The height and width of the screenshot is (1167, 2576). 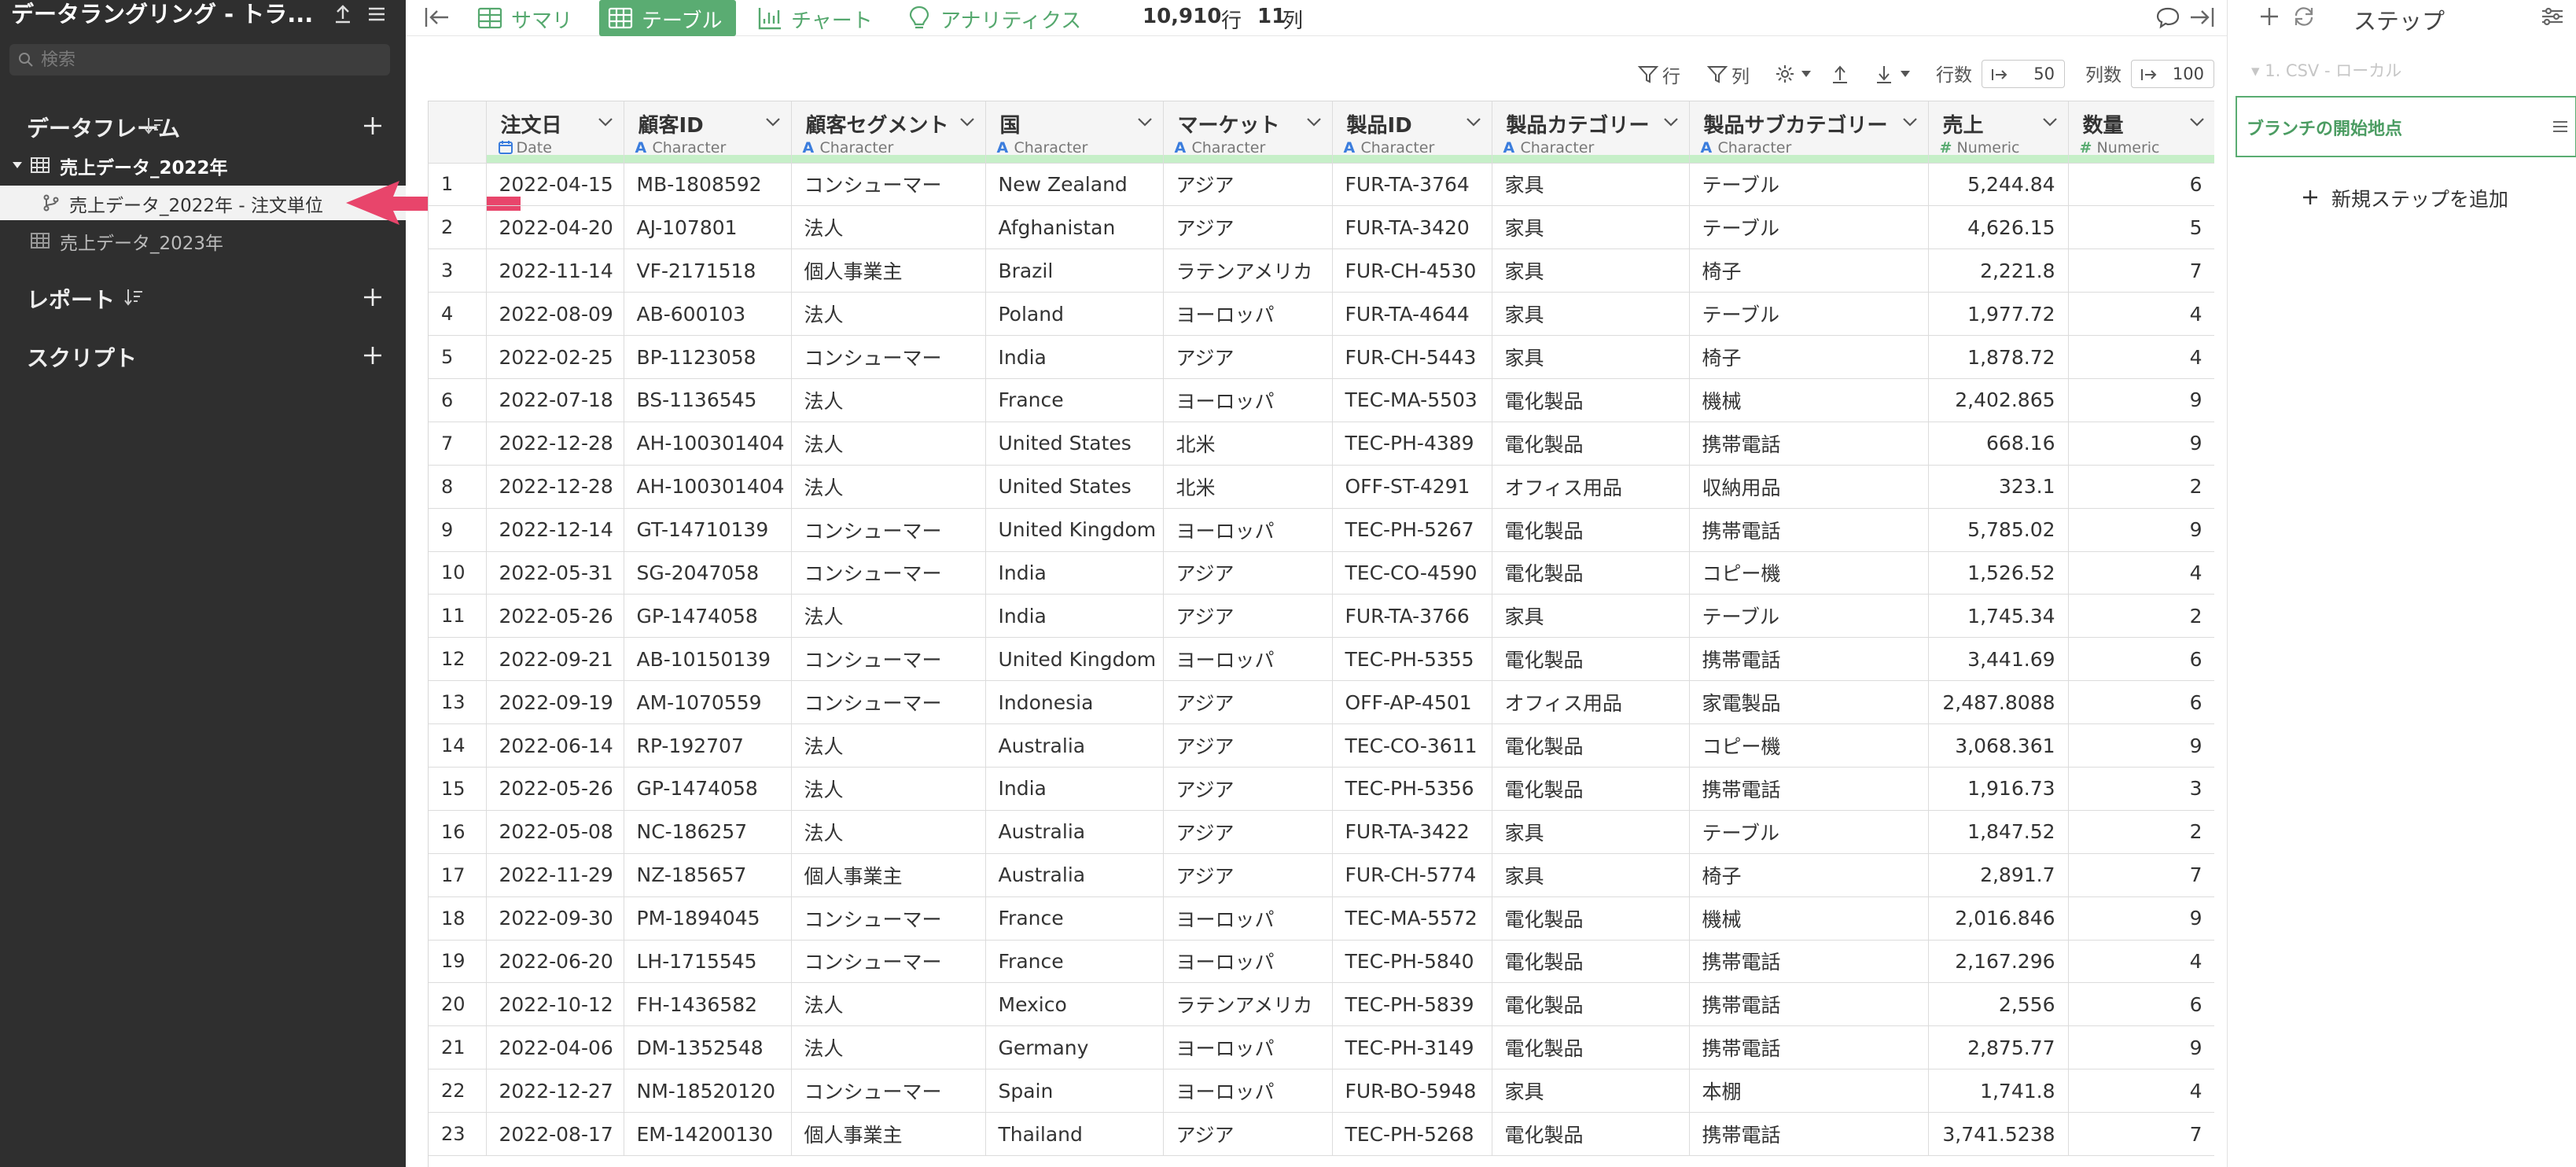 I want to click on table-cell: Australia, so click(x=1074, y=832).